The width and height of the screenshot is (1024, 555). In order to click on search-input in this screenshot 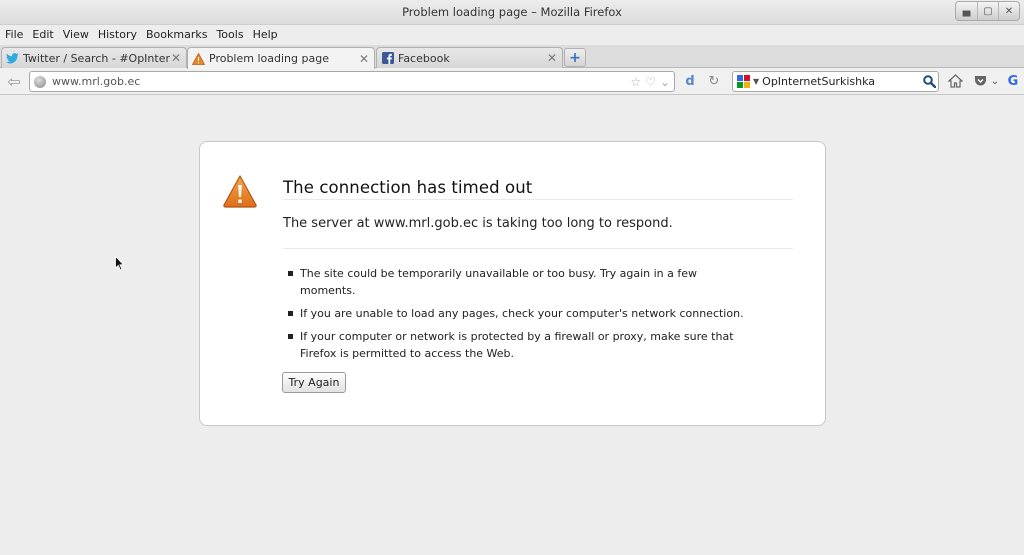, I will do `click(841, 81)`.